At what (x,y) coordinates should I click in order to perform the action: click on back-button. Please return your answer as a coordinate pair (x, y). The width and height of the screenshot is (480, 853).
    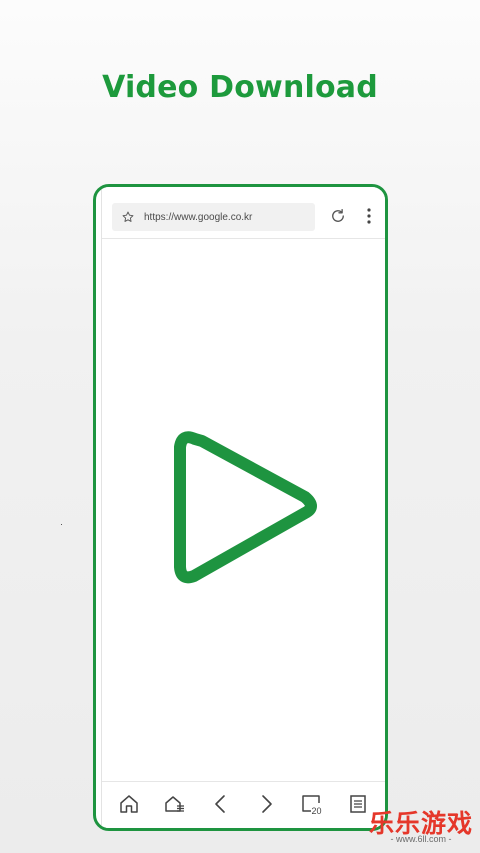
    Looking at the image, I should click on (221, 804).